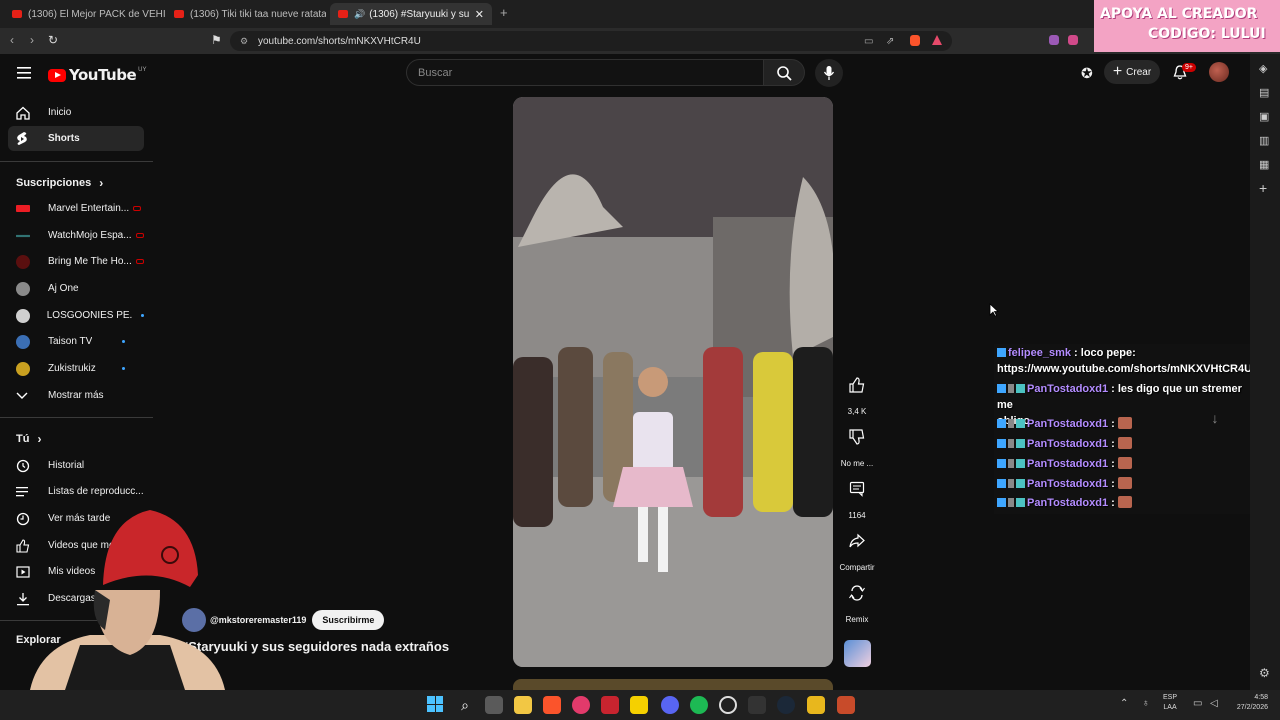 This screenshot has width=1280, height=720. What do you see at coordinates (857, 495) in the screenshot?
I see `comments-button: 1164` at bounding box center [857, 495].